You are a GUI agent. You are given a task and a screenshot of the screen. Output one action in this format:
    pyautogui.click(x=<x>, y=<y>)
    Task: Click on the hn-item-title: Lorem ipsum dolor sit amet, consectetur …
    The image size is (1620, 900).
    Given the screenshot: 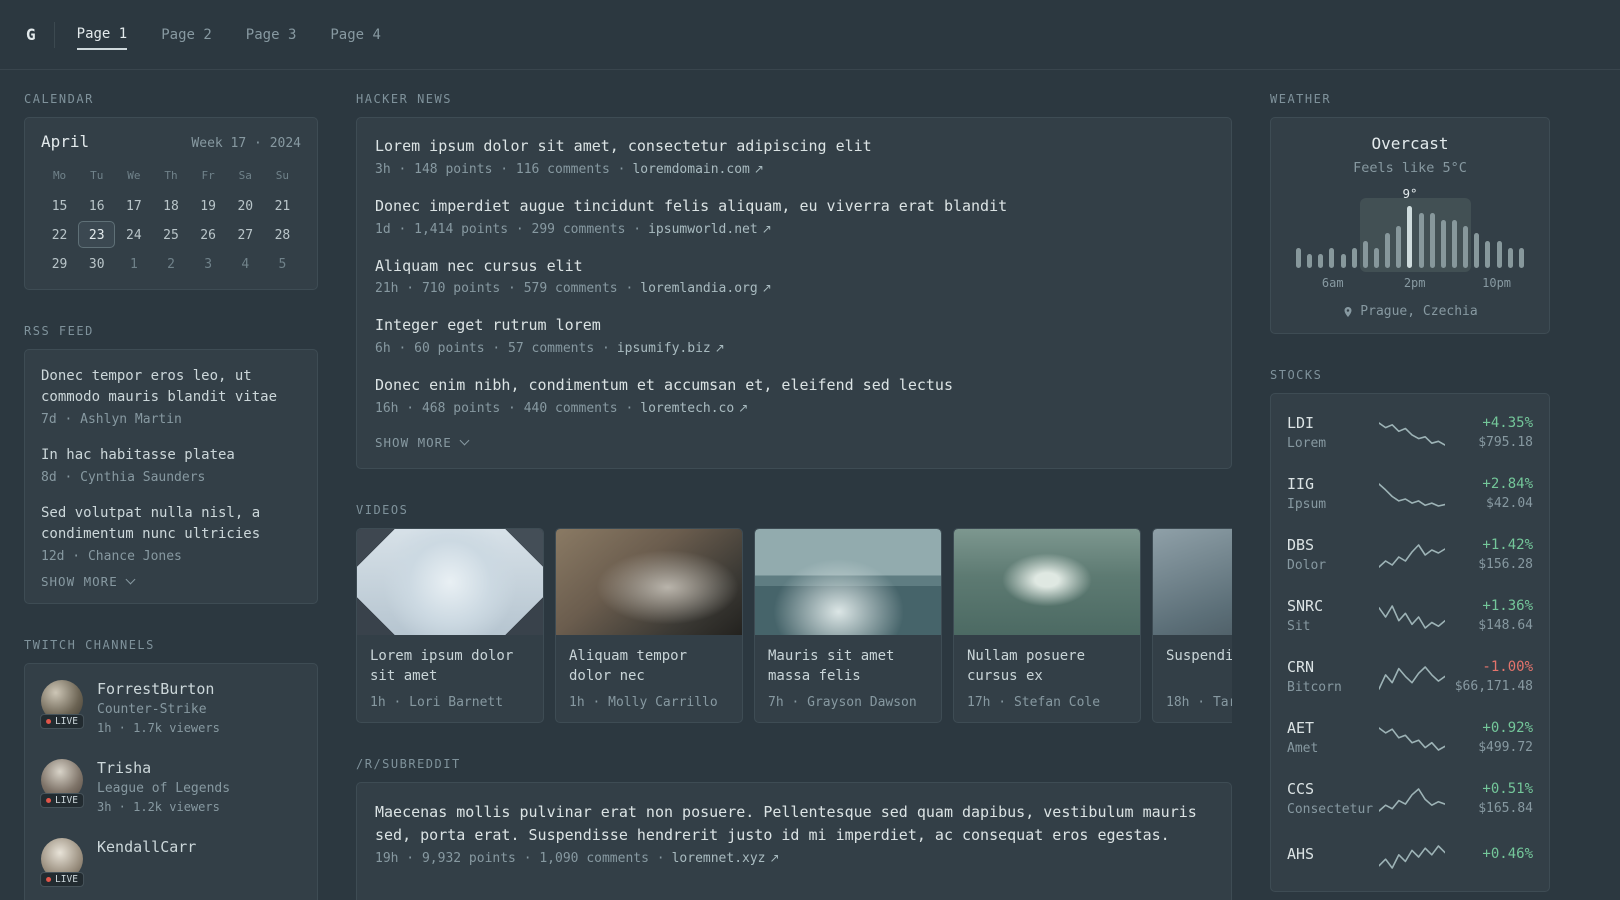 What is the action you would take?
    pyautogui.click(x=794, y=147)
    